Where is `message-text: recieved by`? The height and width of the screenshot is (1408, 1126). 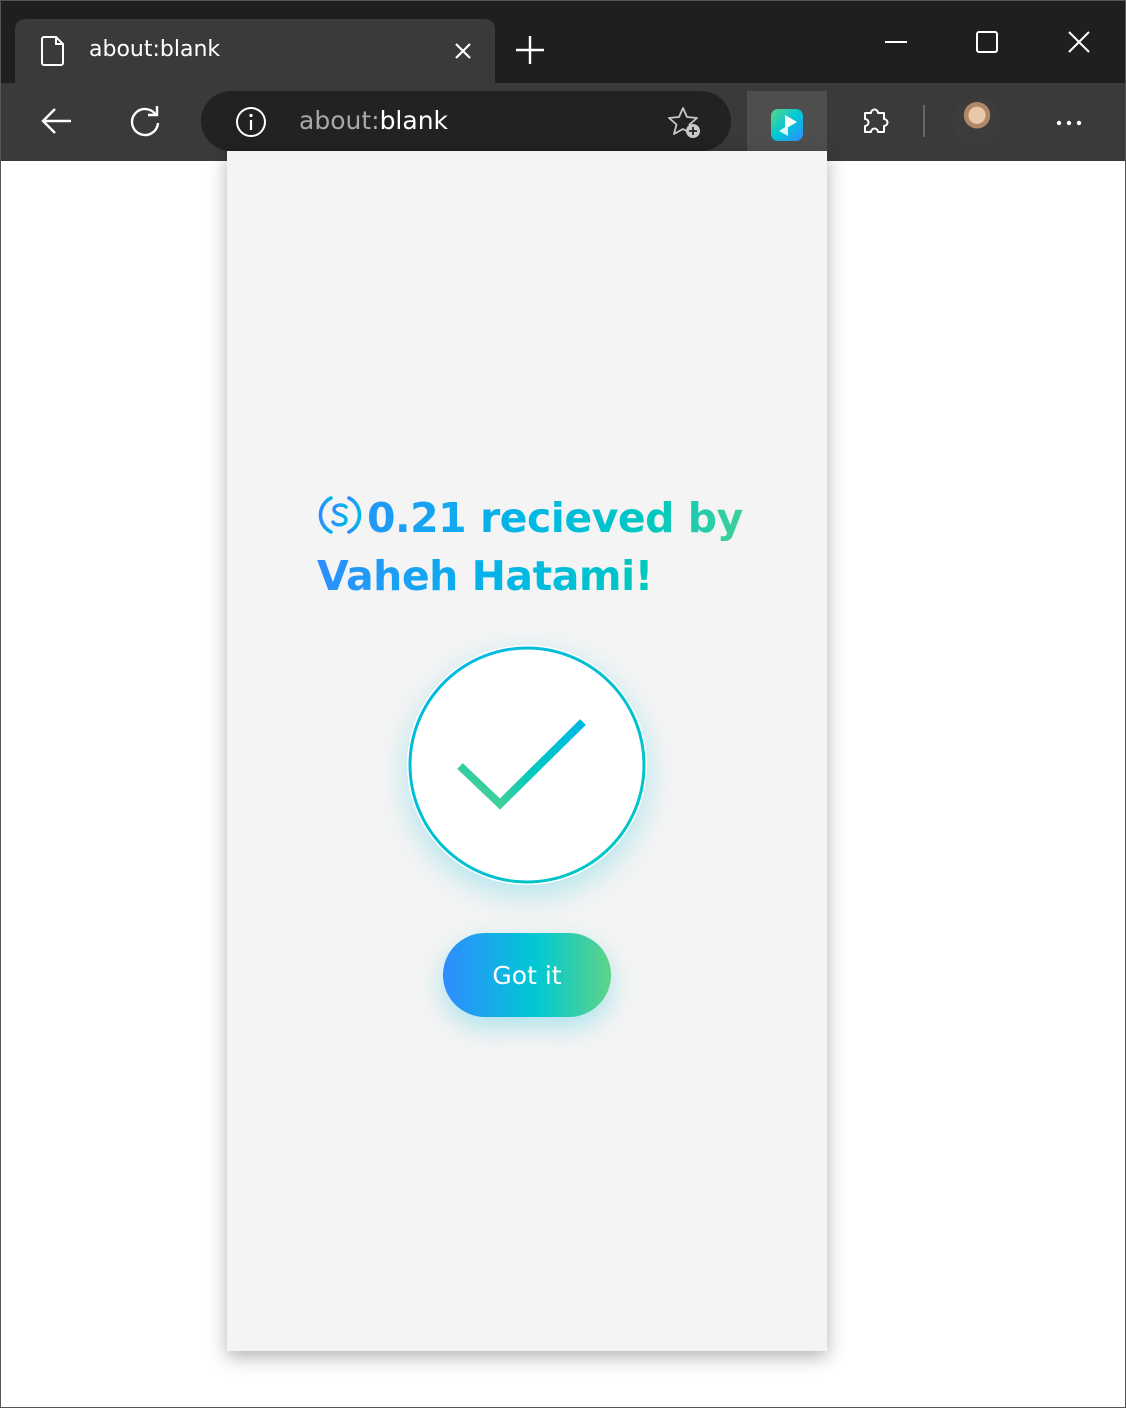
message-text: recieved by is located at coordinates (604, 518).